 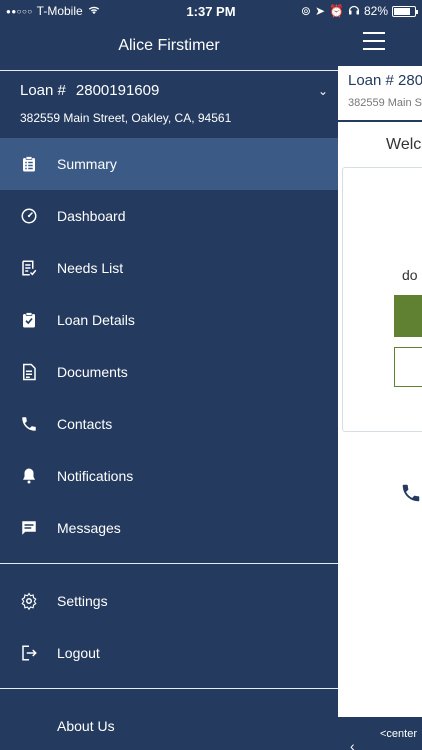 I want to click on signal-strength-icon: ●●○○○, so click(x=19, y=11).